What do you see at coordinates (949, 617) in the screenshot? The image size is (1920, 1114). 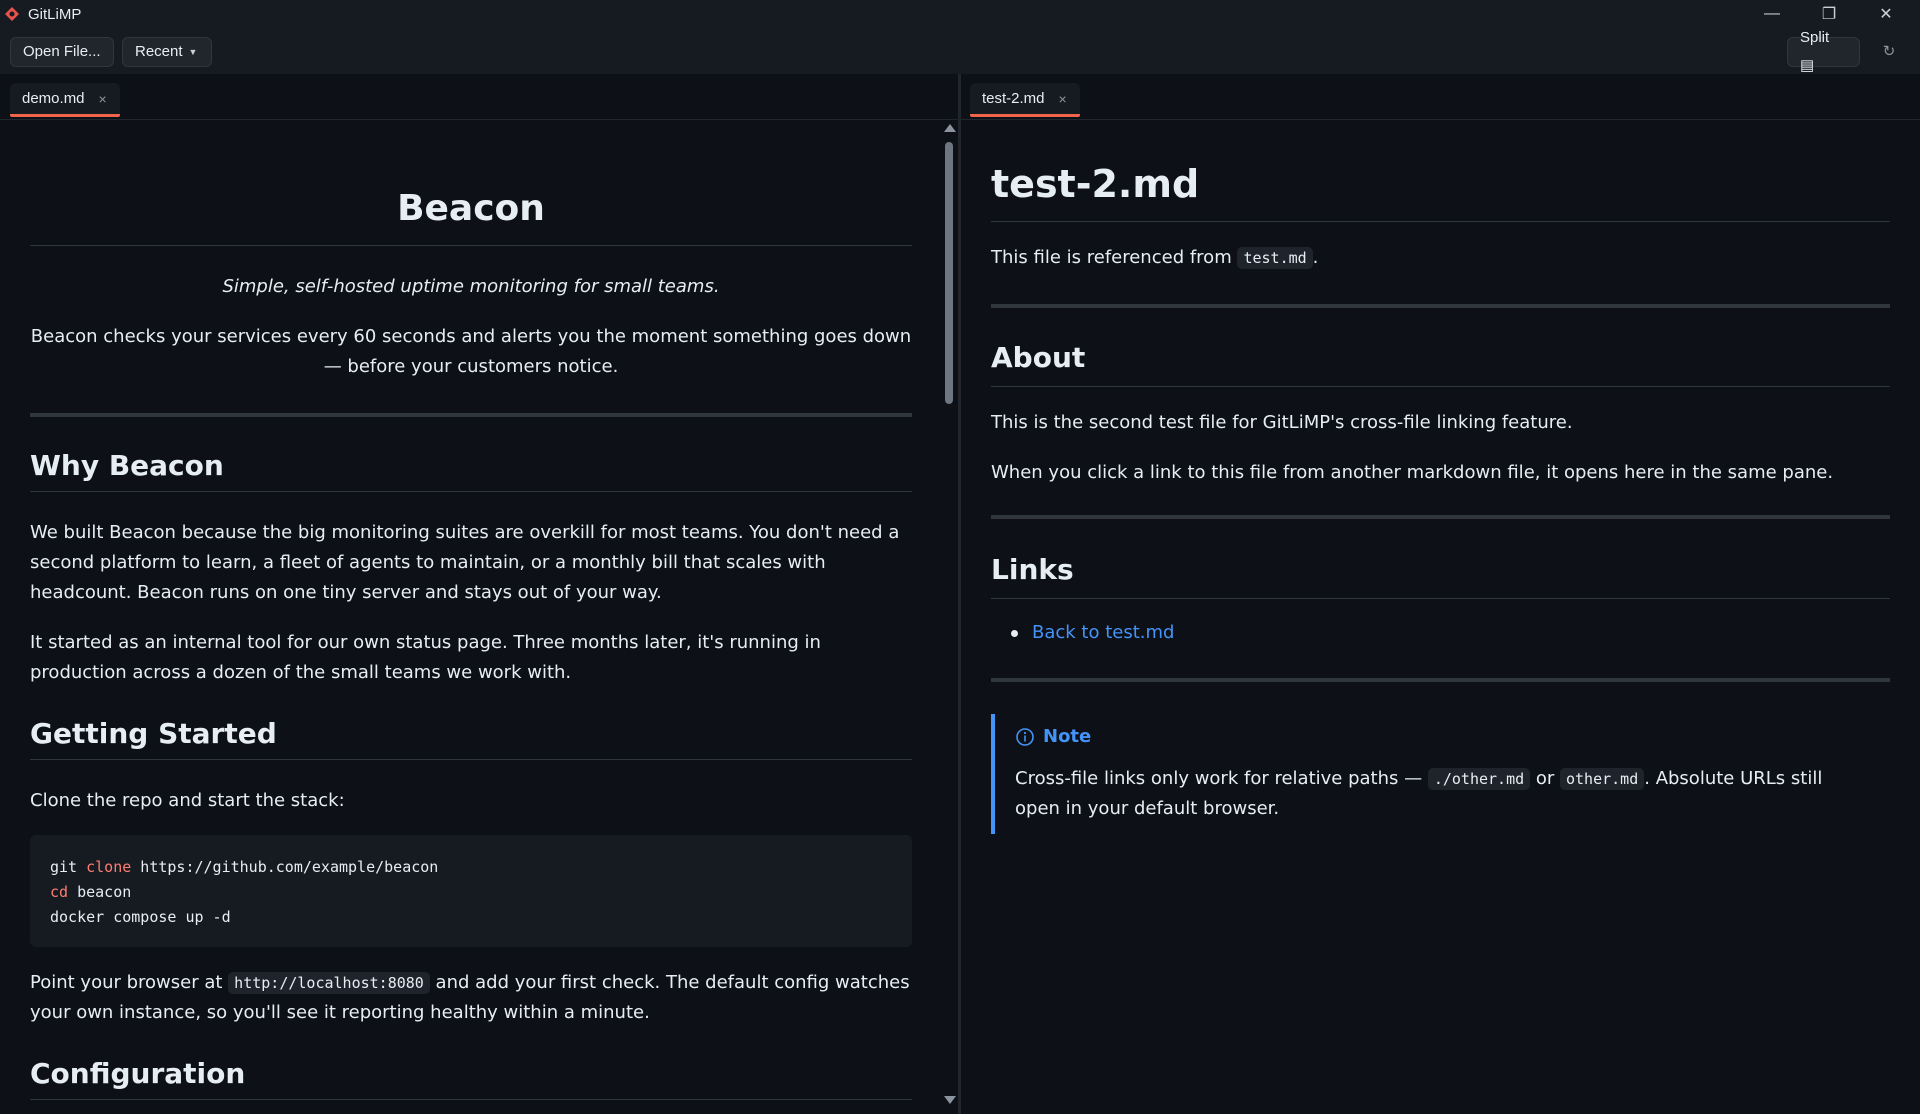 I see `left-scrollbar` at bounding box center [949, 617].